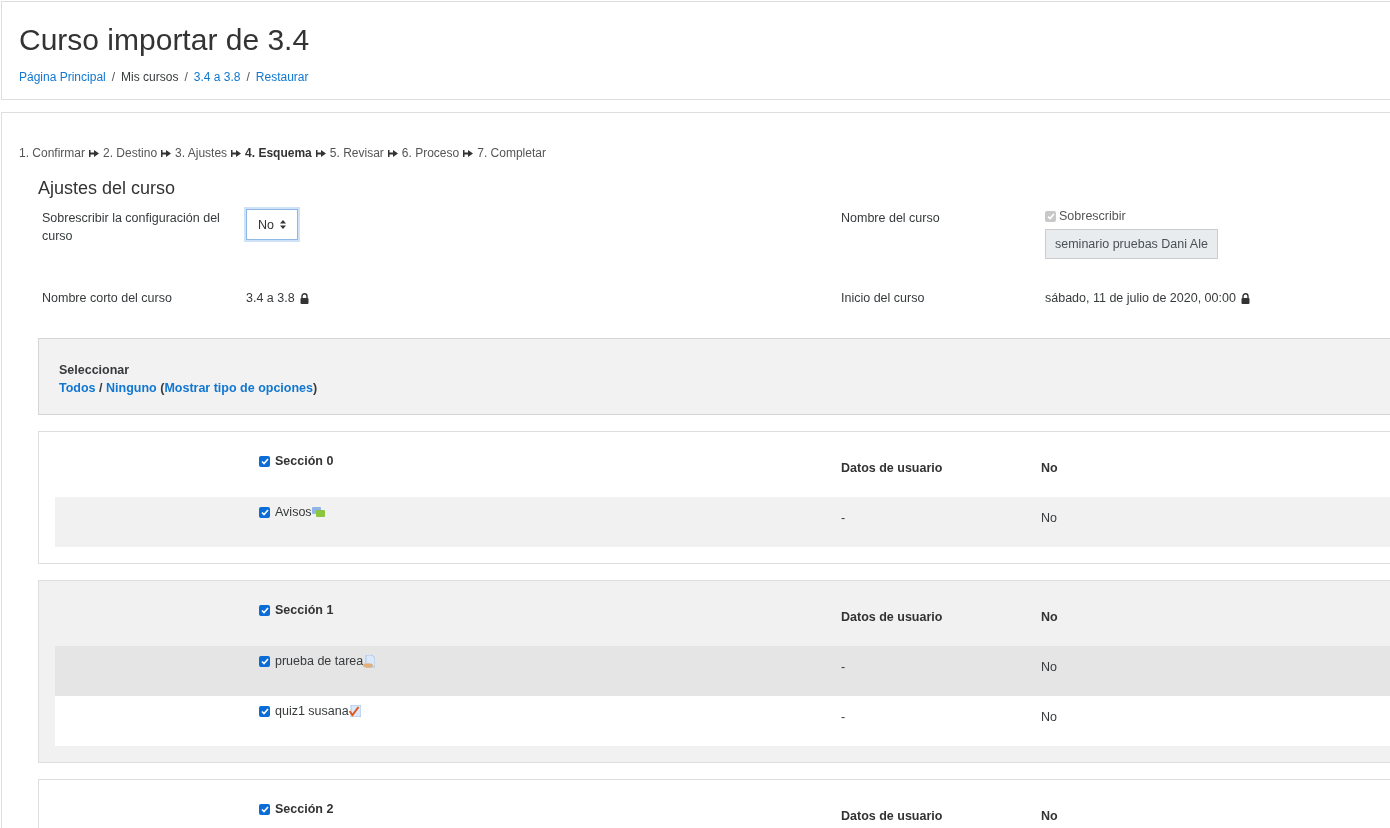  What do you see at coordinates (62, 77) in the screenshot?
I see `breadcrumb-link: Página Principal` at bounding box center [62, 77].